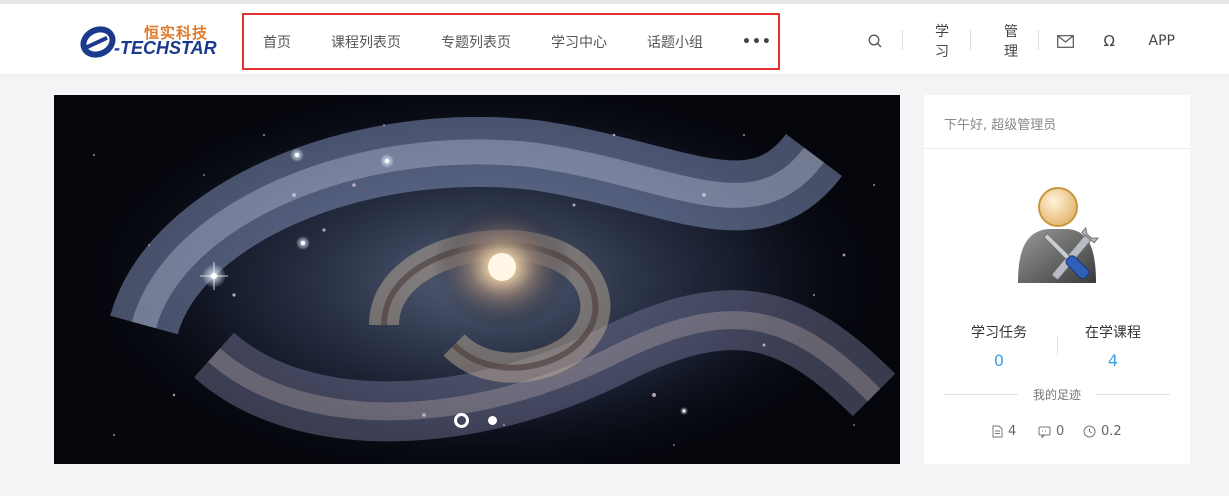 The width and height of the screenshot is (1229, 496). Describe the element at coordinates (579, 42) in the screenshot. I see `nav-item-learning-center: 学习中心` at that location.